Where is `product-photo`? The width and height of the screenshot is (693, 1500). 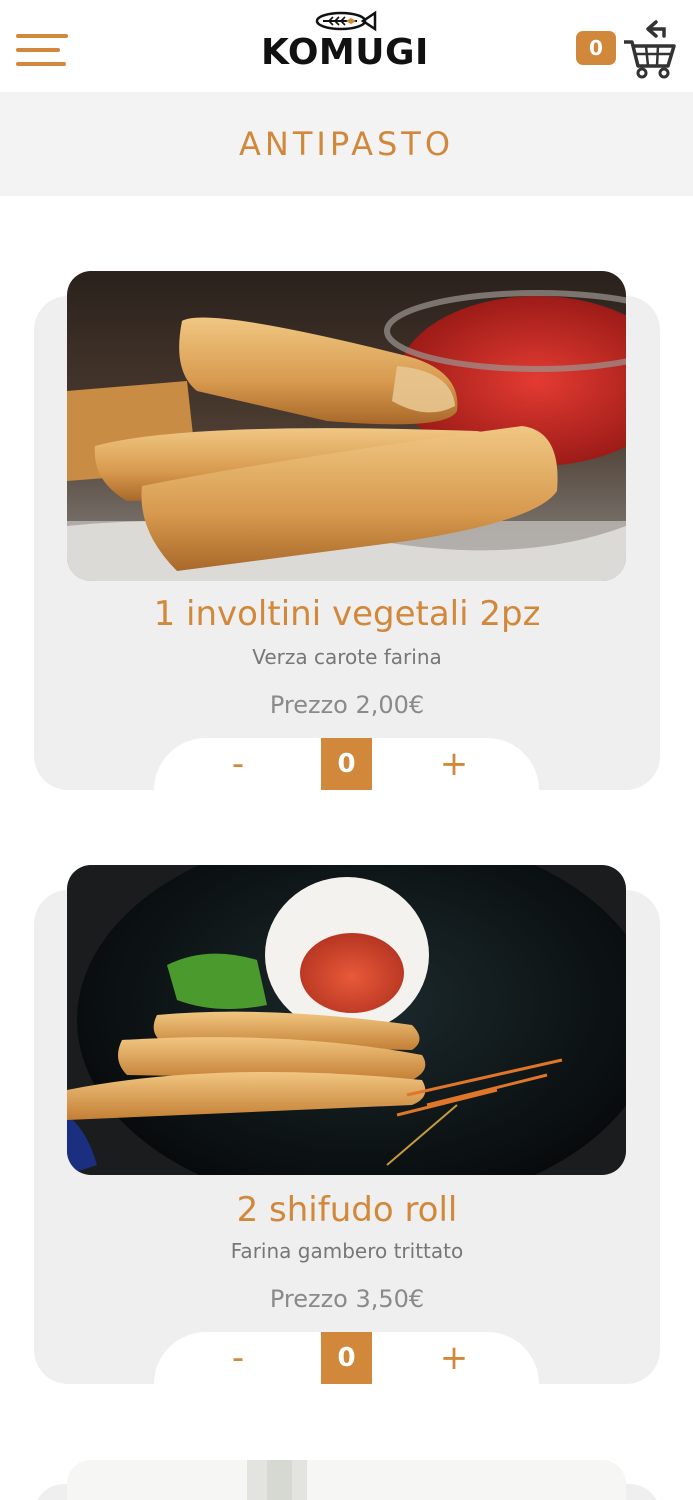
product-photo is located at coordinates (346, 1480).